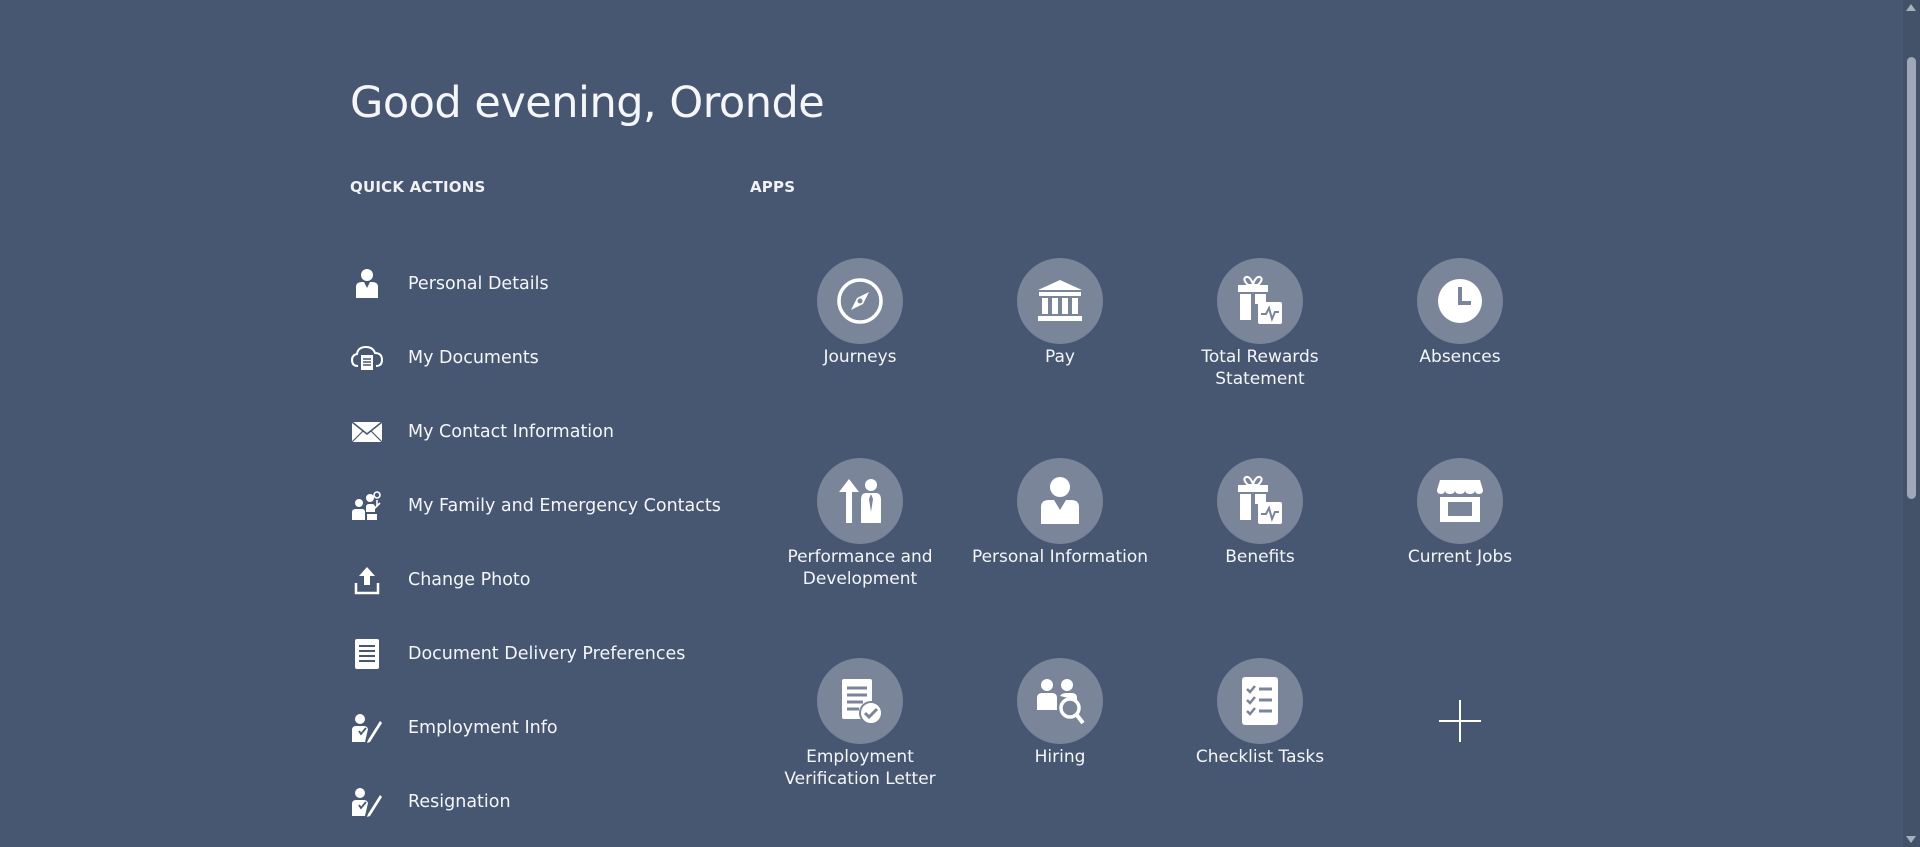  I want to click on bank-icon, so click(1060, 301).